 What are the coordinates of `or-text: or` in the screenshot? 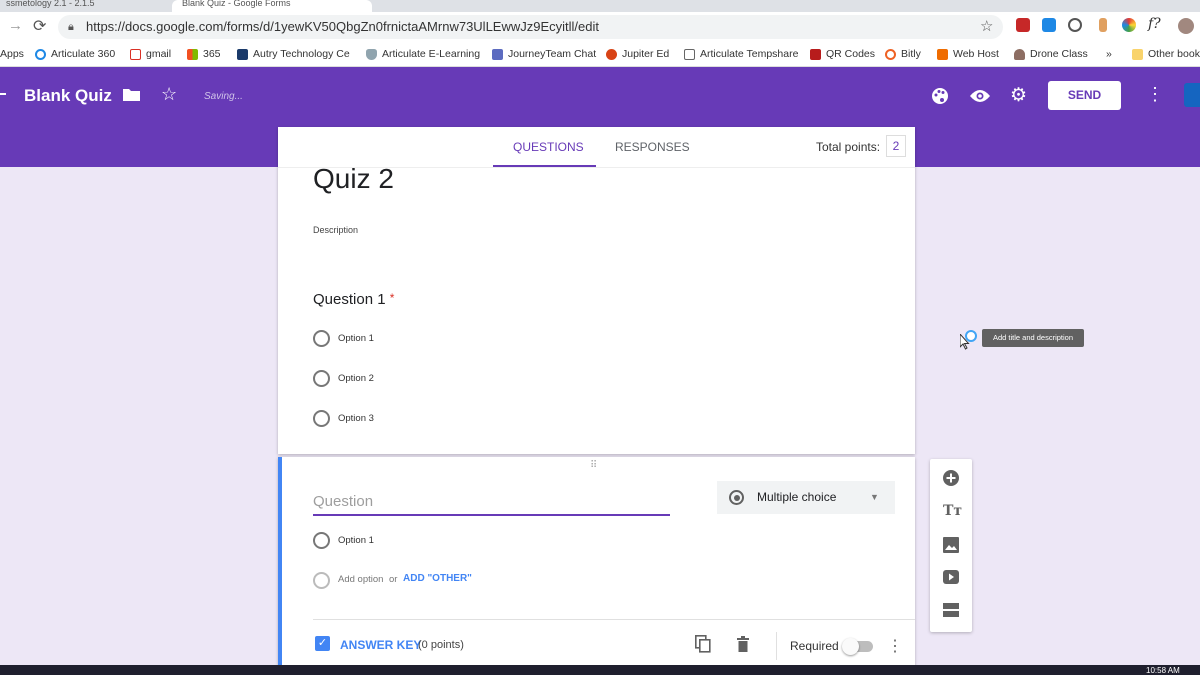 It's located at (393, 579).